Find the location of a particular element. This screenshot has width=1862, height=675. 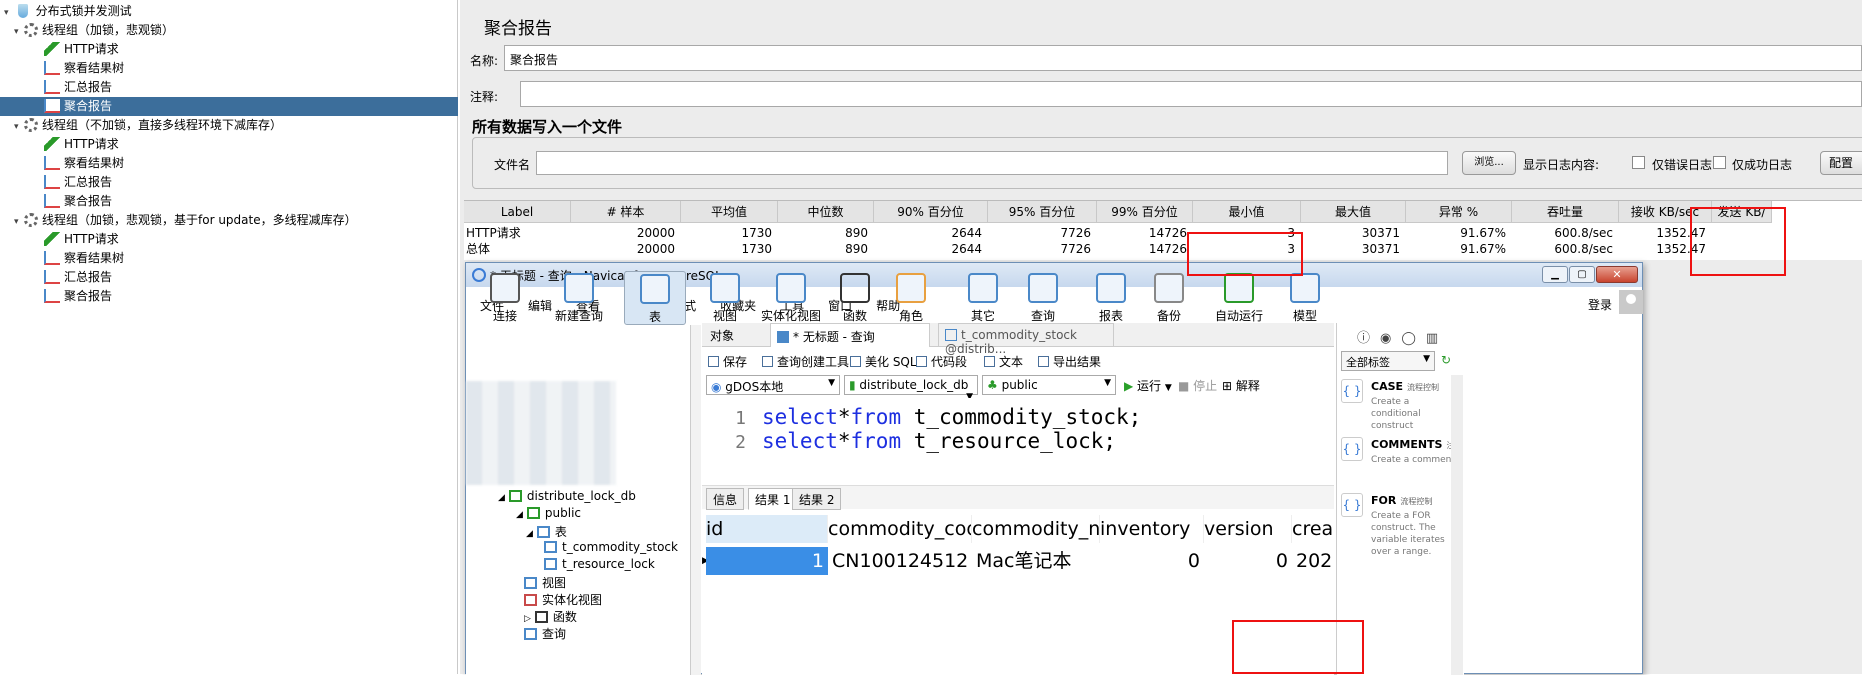

splitter is located at coordinates (696, 500).